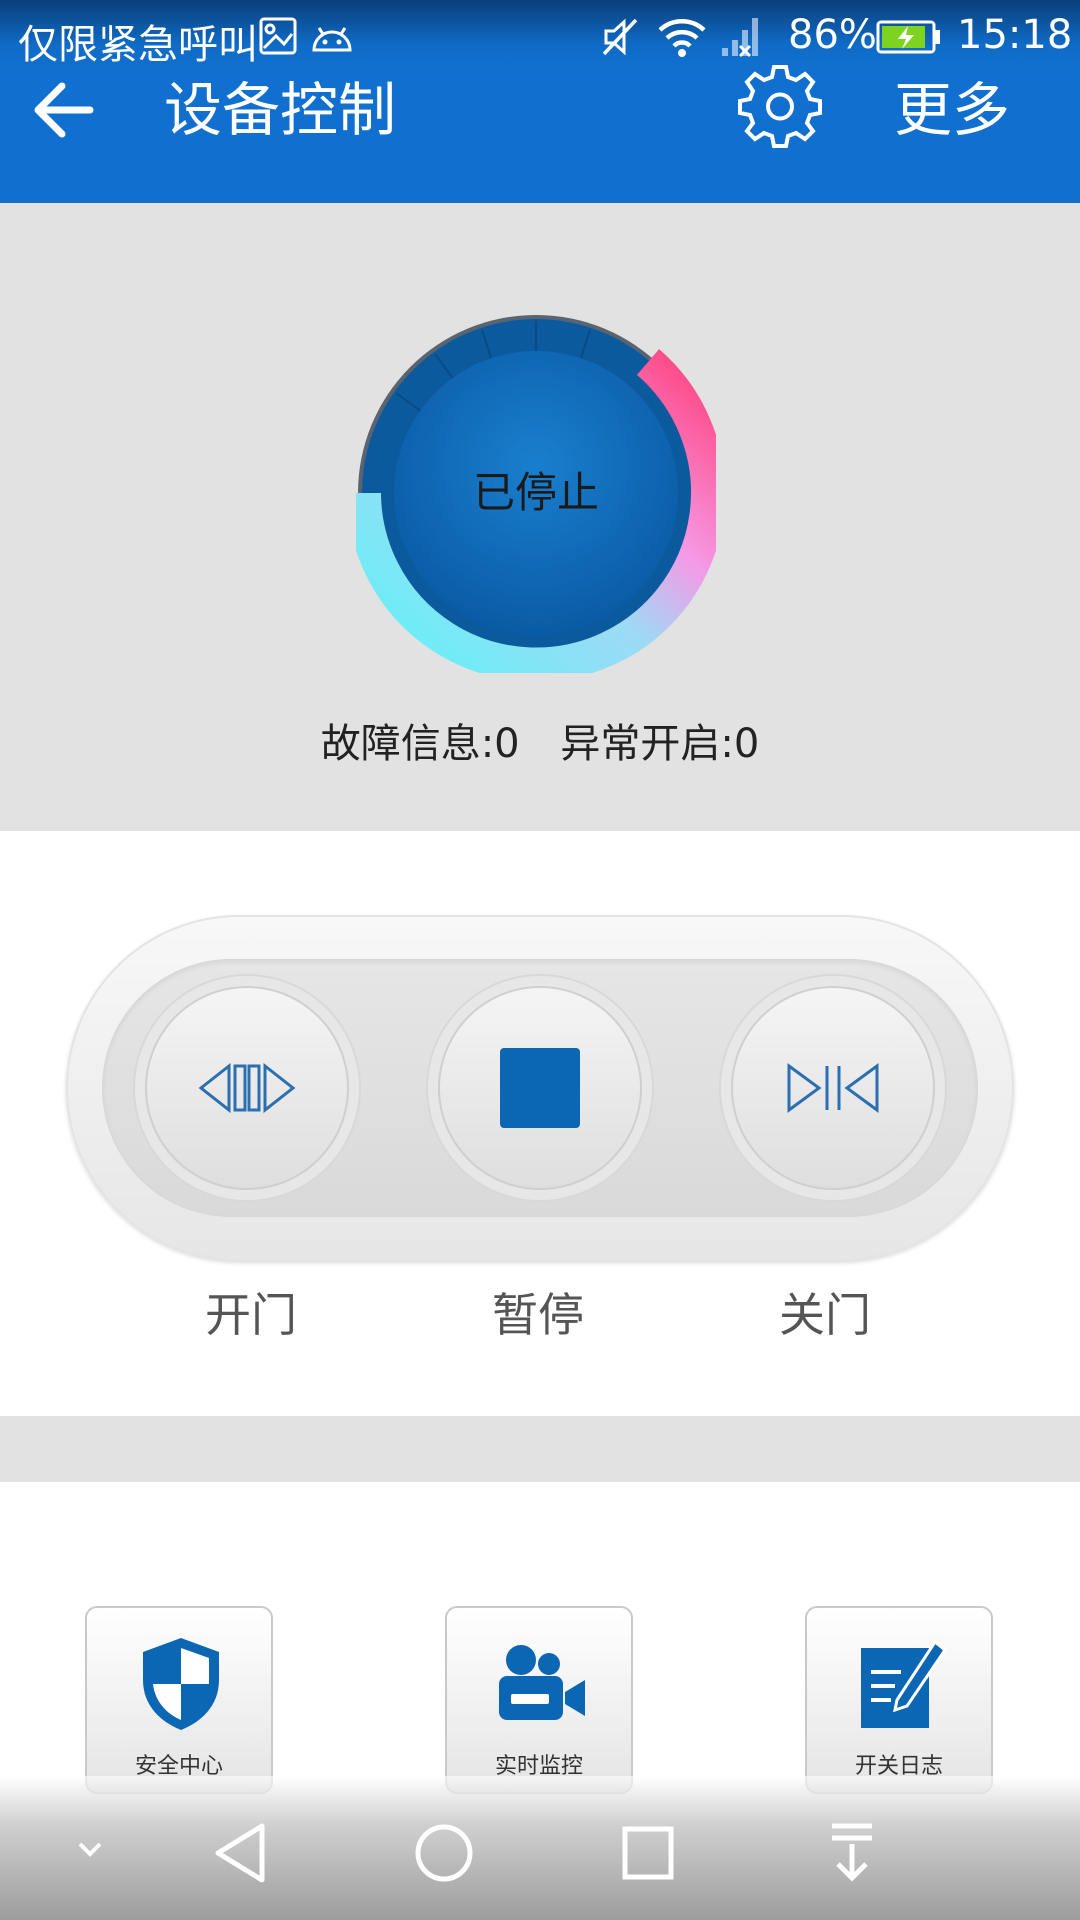  Describe the element at coordinates (904, 1683) in the screenshot. I see `log-edit-icon` at that location.